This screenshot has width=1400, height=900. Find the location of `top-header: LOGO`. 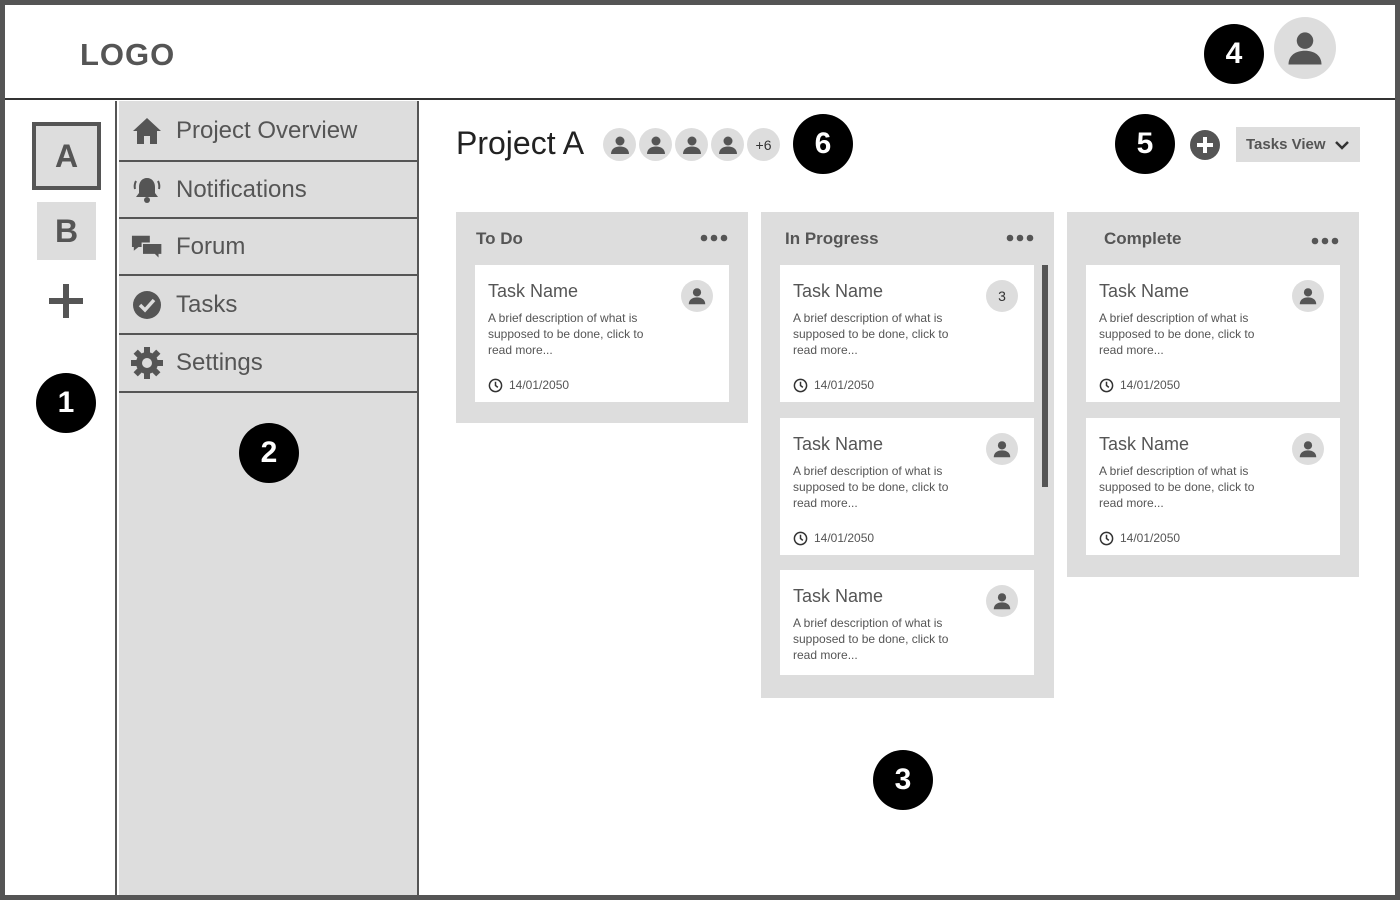

top-header: LOGO is located at coordinates (700, 52).